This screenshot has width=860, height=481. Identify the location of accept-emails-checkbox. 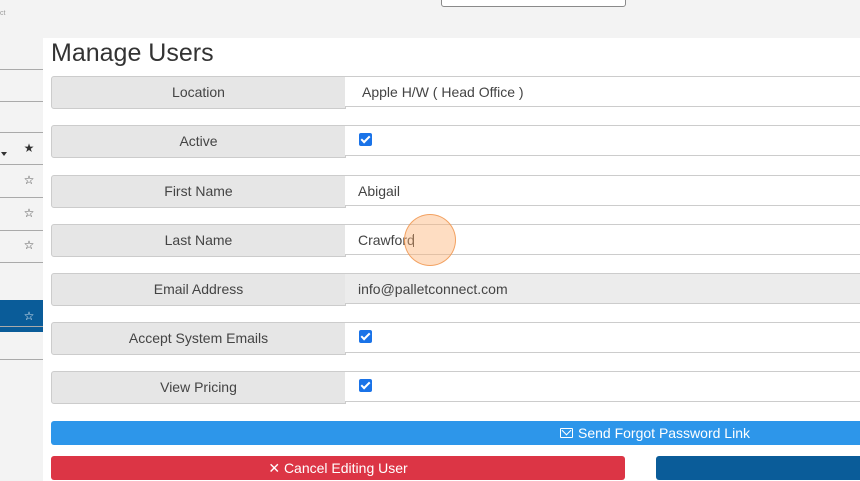
(365, 336).